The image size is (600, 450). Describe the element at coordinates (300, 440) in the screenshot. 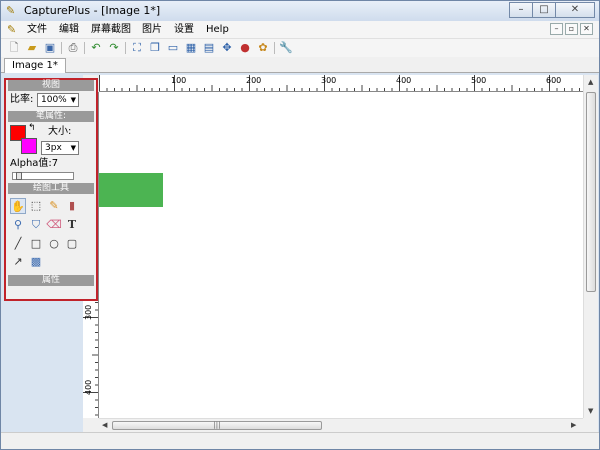

I see `status-bar` at that location.